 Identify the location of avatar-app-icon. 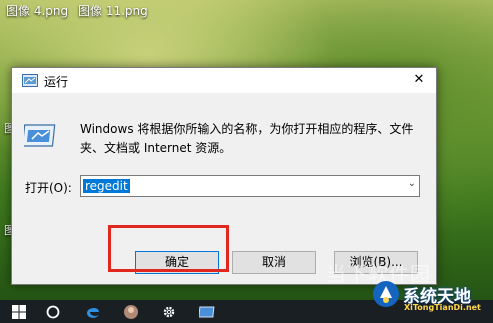
(131, 311).